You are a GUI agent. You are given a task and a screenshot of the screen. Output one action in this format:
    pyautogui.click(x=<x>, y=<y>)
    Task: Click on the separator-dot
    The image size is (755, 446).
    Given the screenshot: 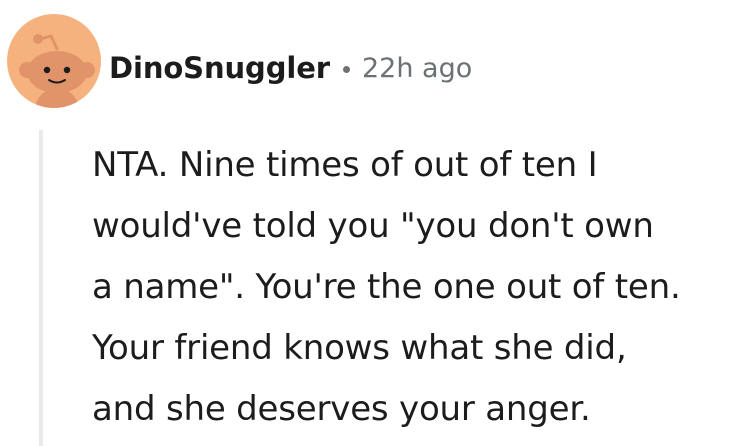 What is the action you would take?
    pyautogui.click(x=346, y=69)
    